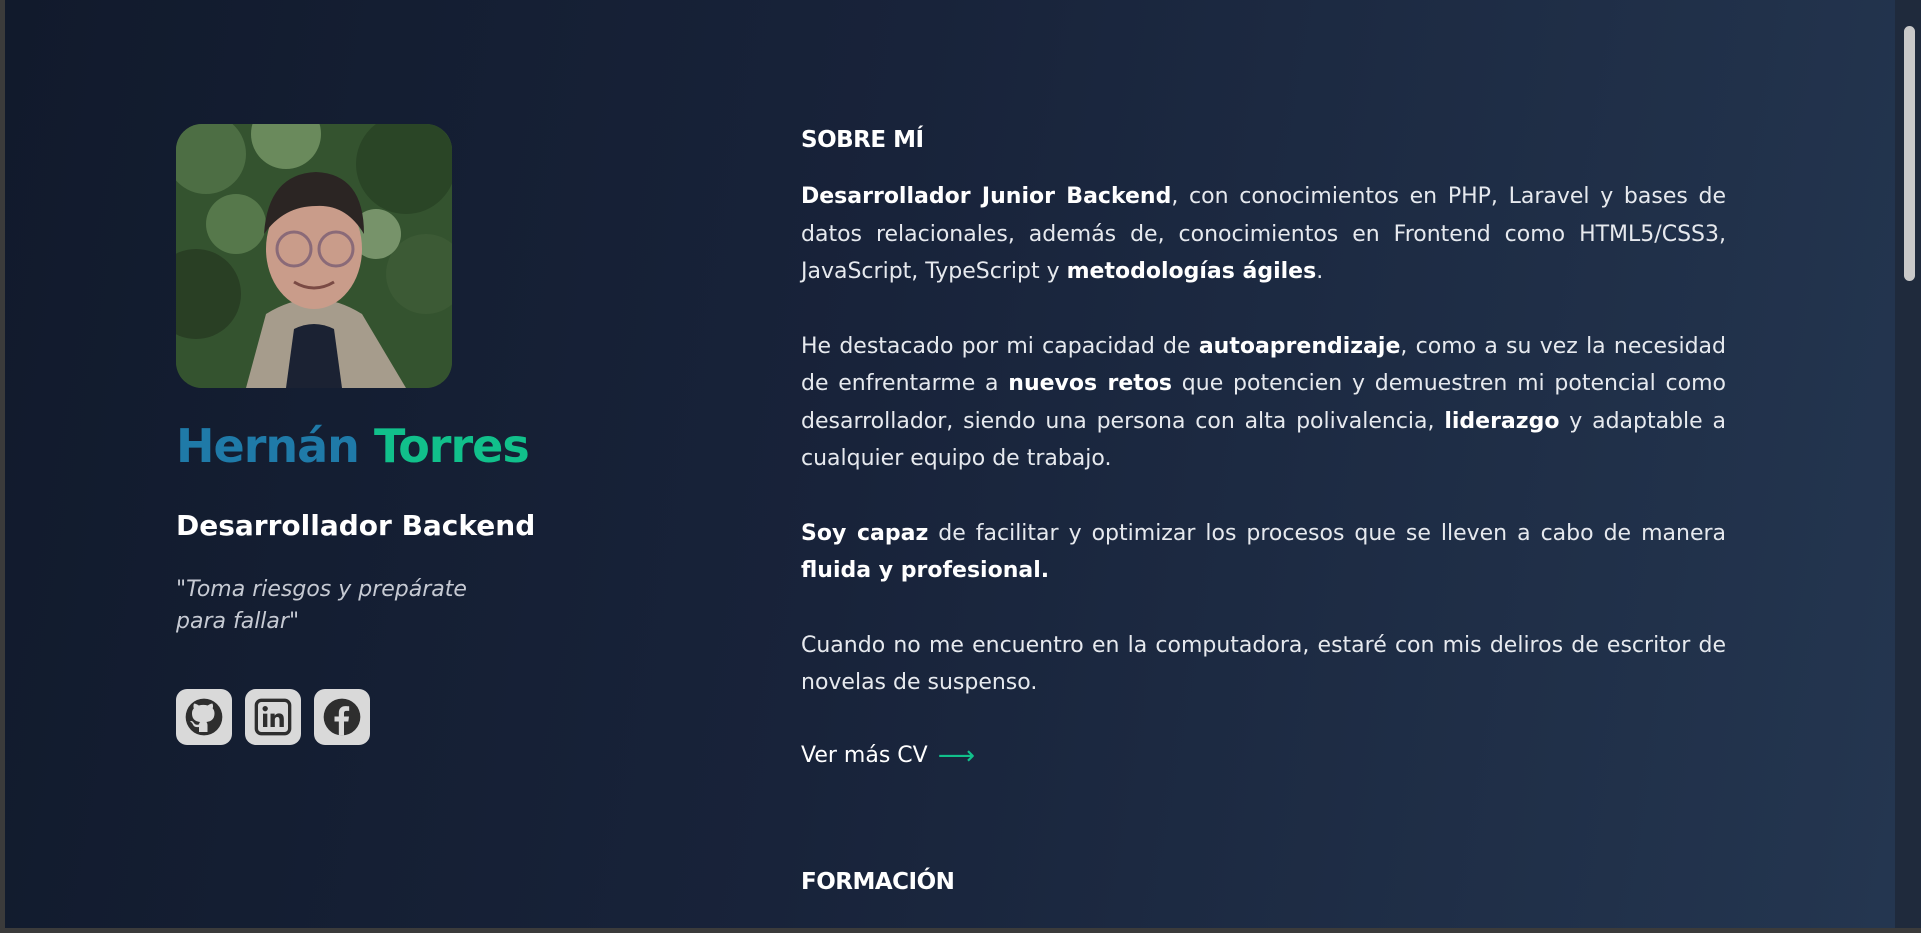 This screenshot has height=933, width=1921. I want to click on scrollbar-thumb, so click(1909, 153).